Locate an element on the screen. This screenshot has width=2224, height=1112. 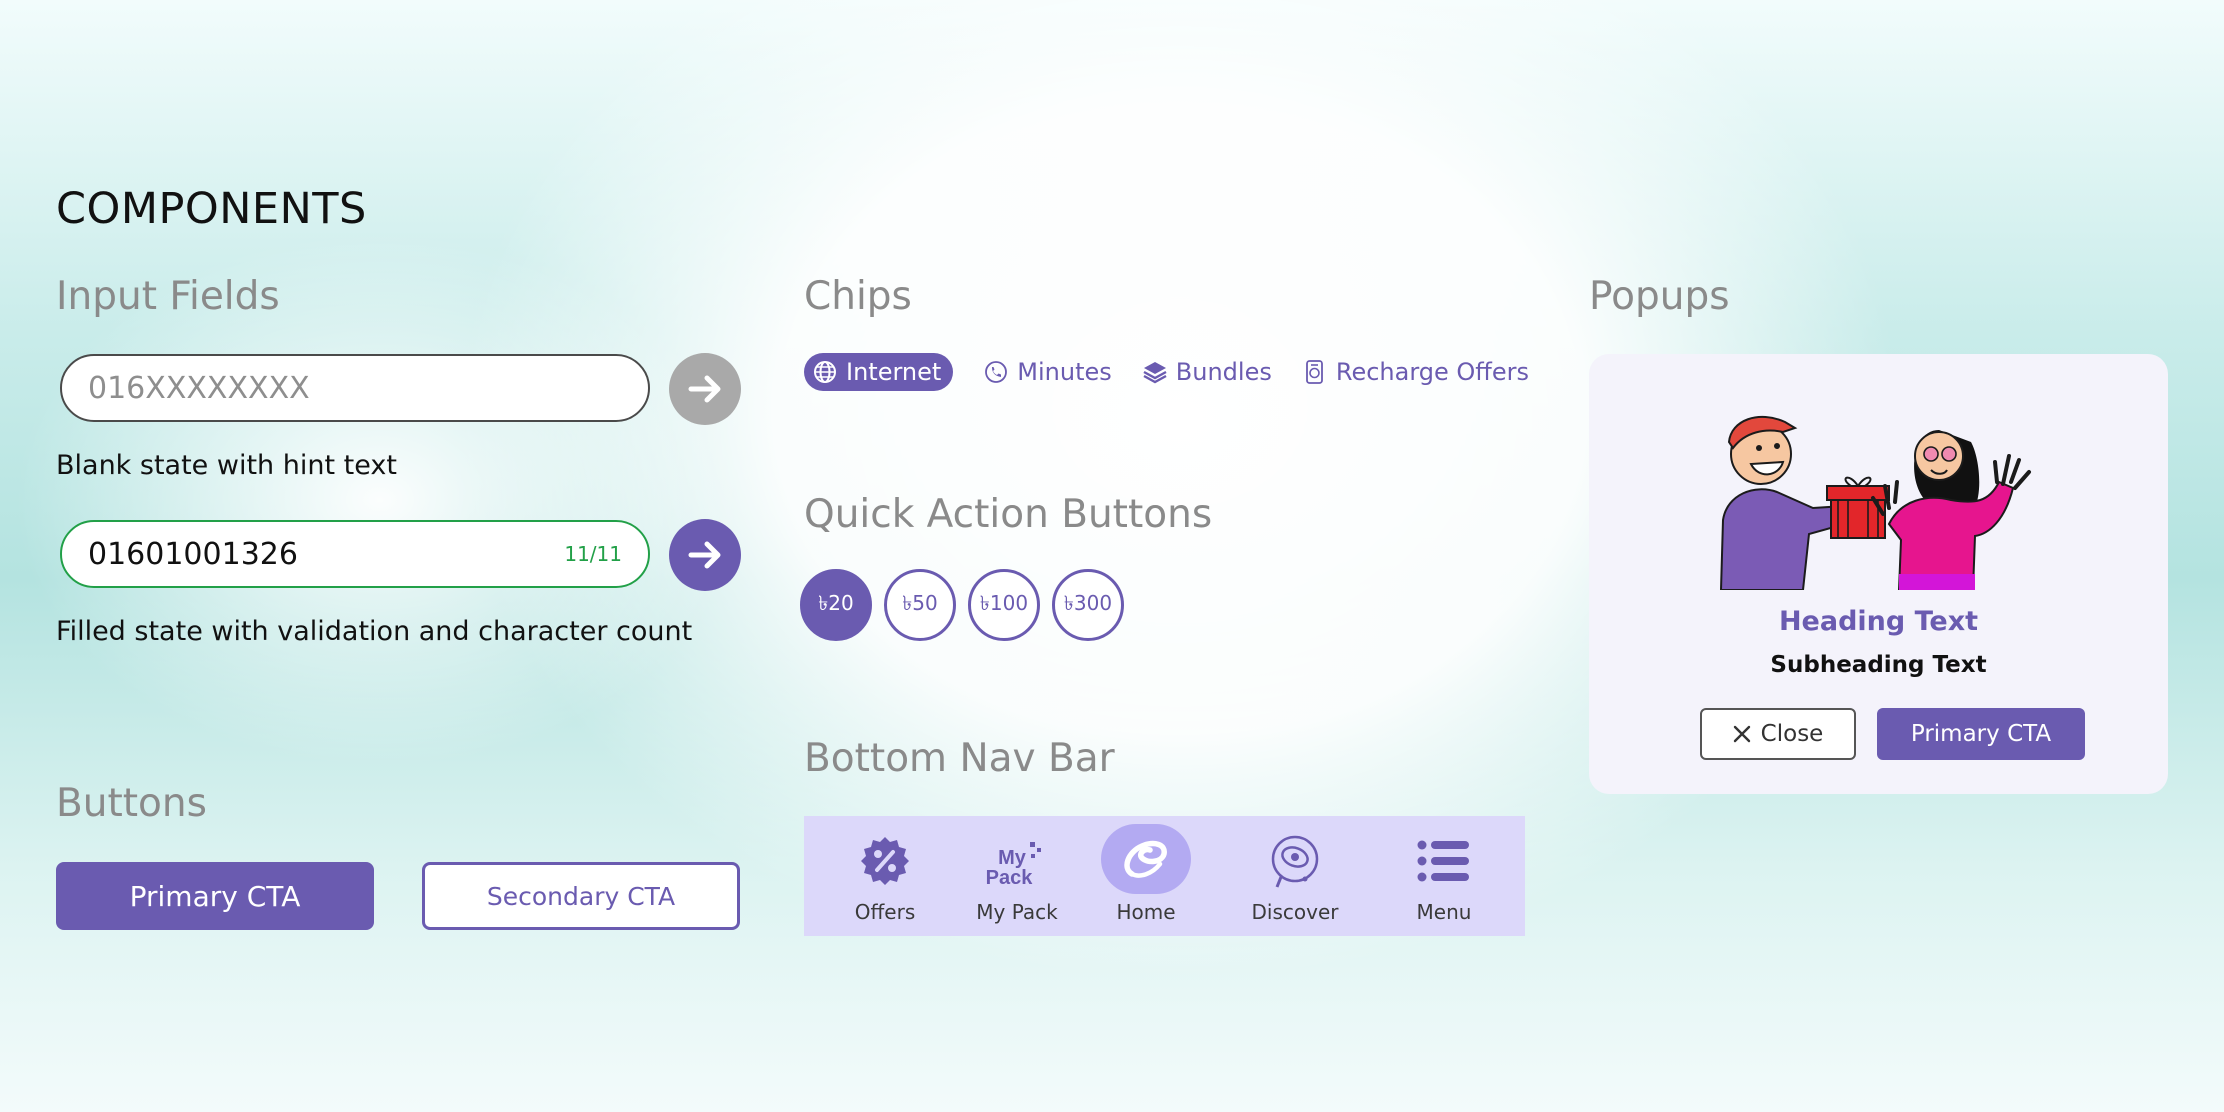
popup-close-button: Close is located at coordinates (1778, 734).